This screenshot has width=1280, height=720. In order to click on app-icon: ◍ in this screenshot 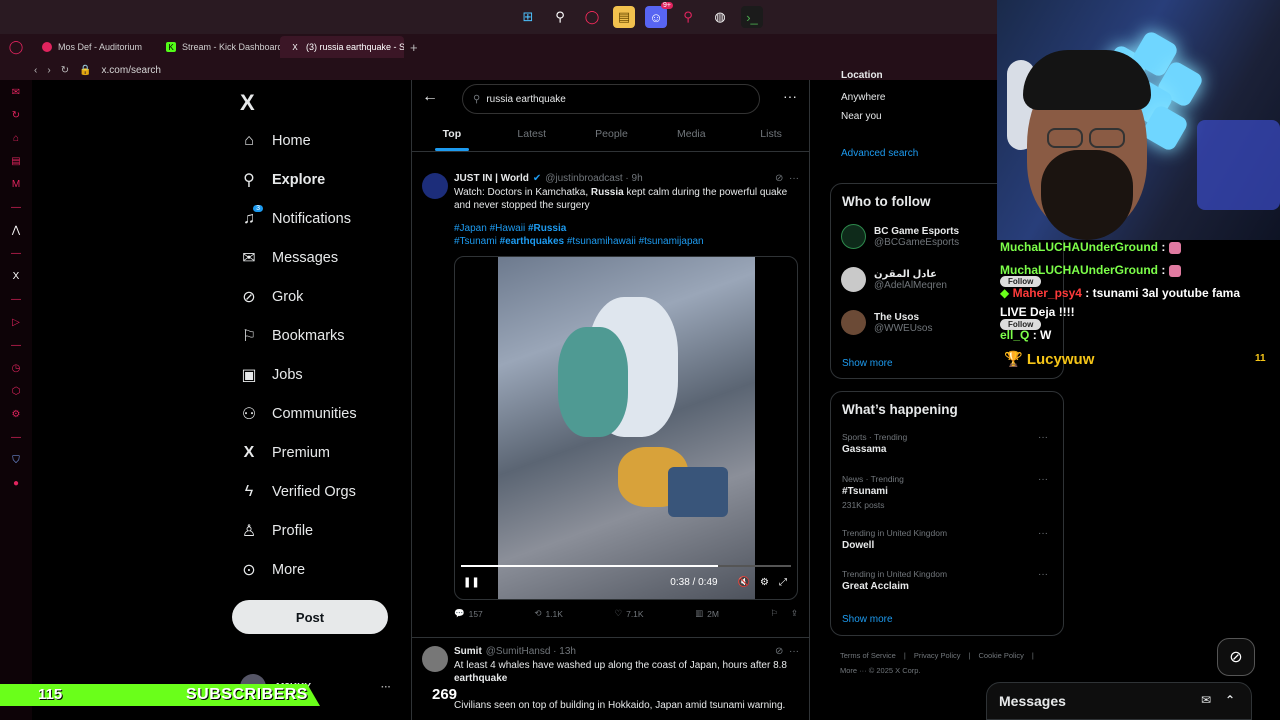, I will do `click(720, 17)`.